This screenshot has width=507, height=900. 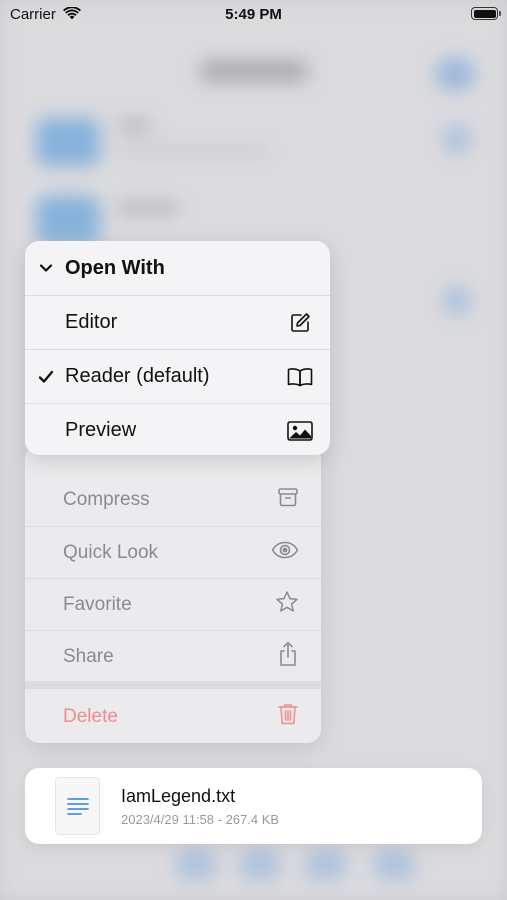 What do you see at coordinates (77, 806) in the screenshot?
I see `text-document-icon` at bounding box center [77, 806].